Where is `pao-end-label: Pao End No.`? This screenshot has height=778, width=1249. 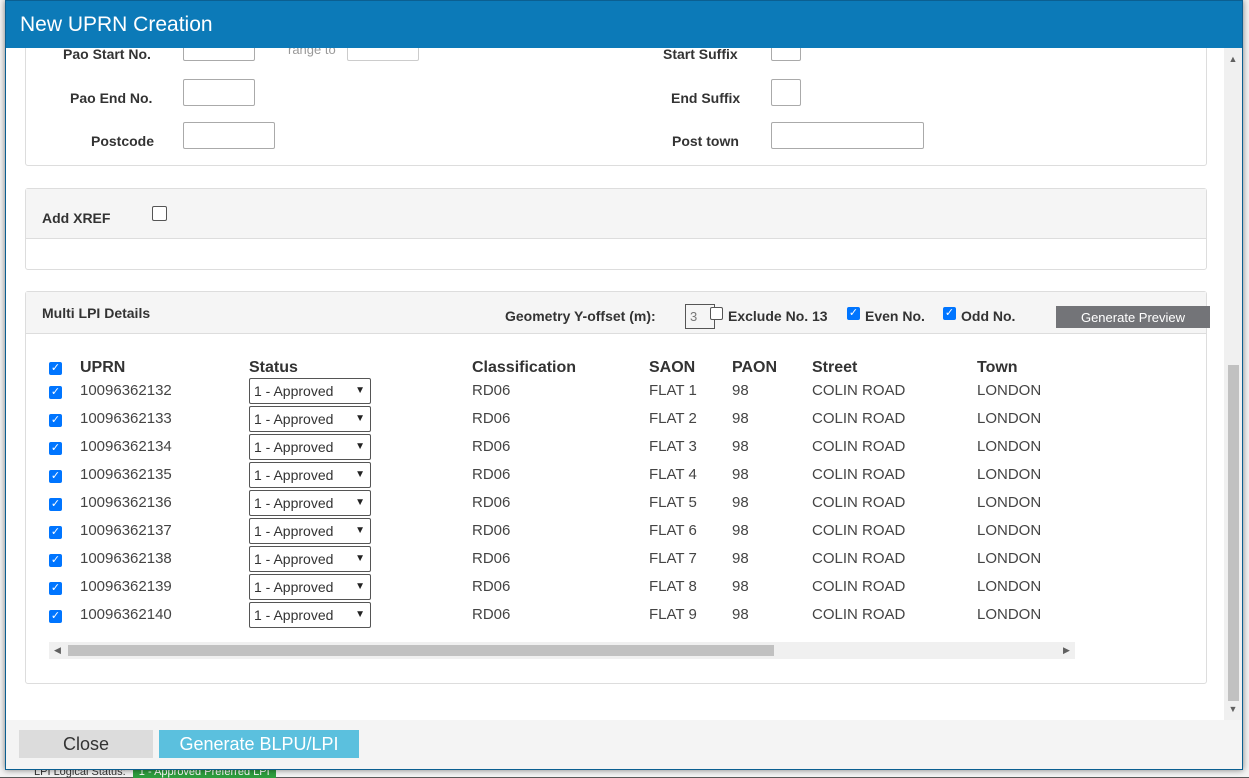
pao-end-label: Pao End No. is located at coordinates (111, 98).